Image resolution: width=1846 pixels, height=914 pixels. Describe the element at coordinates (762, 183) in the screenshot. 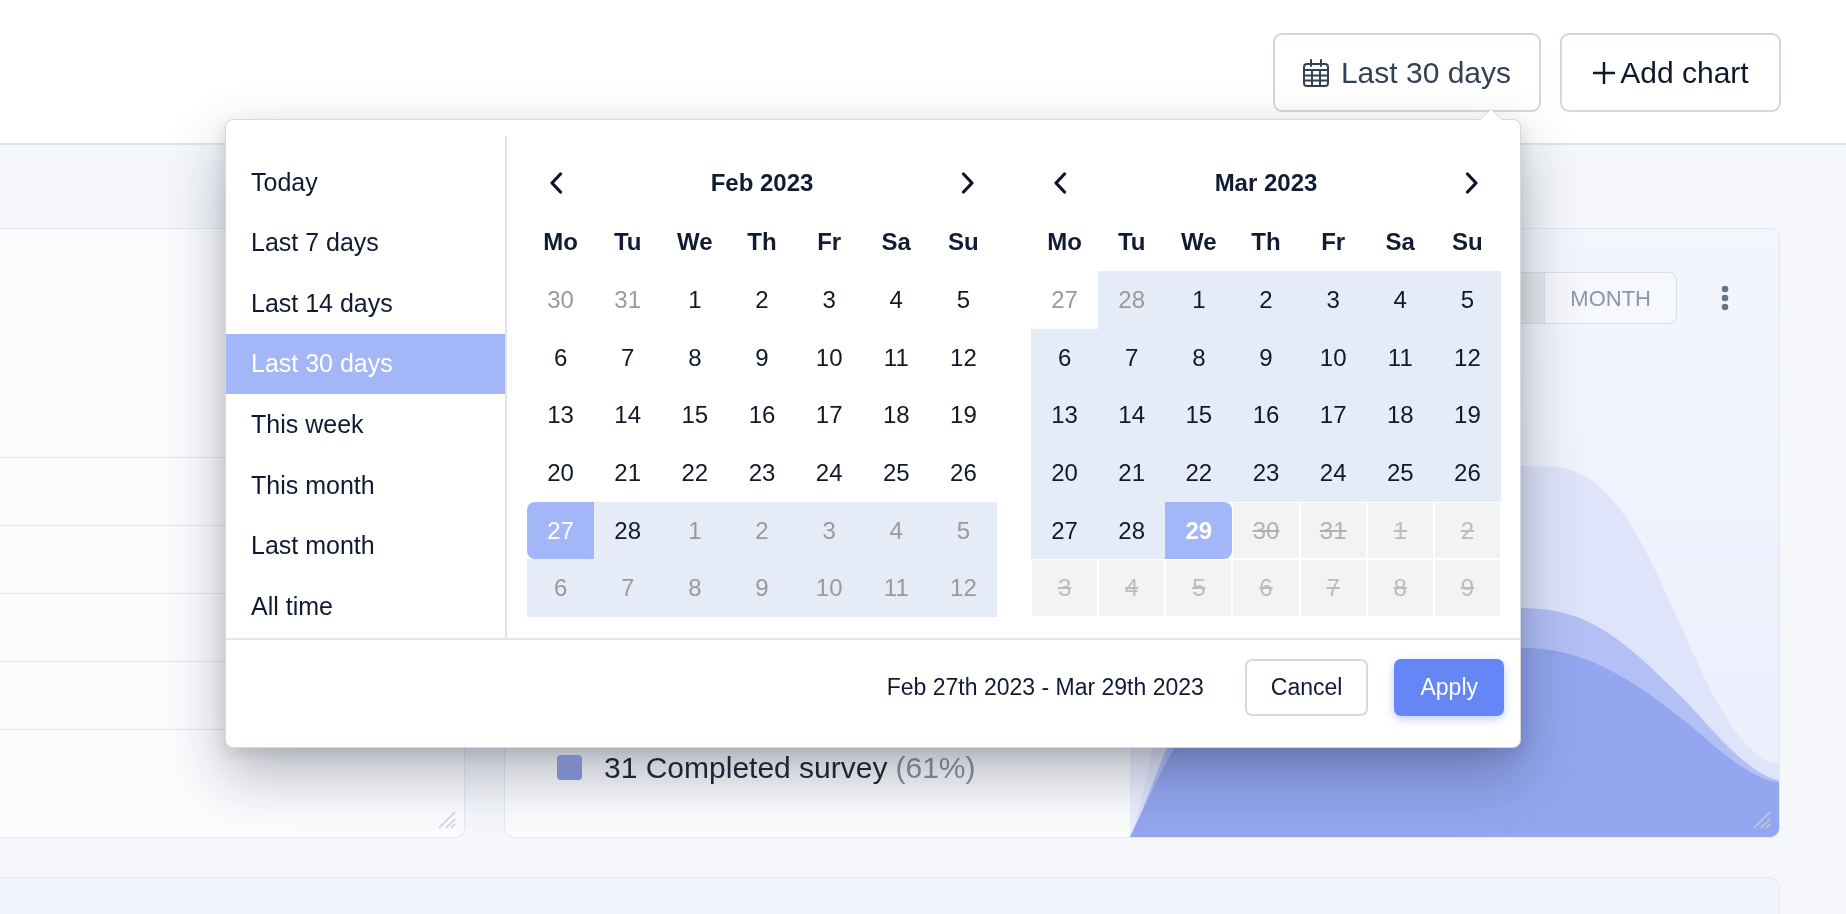

I see `month-title: Feb 2023` at that location.